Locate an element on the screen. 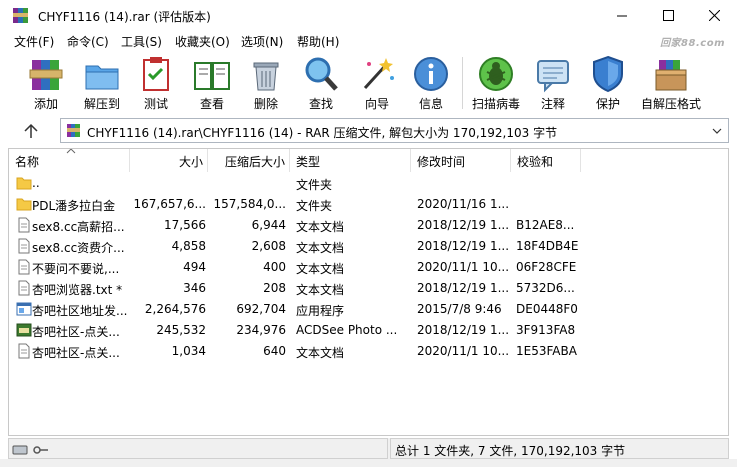 The width and height of the screenshot is (737, 467). find-button: 查找 is located at coordinates (321, 84).